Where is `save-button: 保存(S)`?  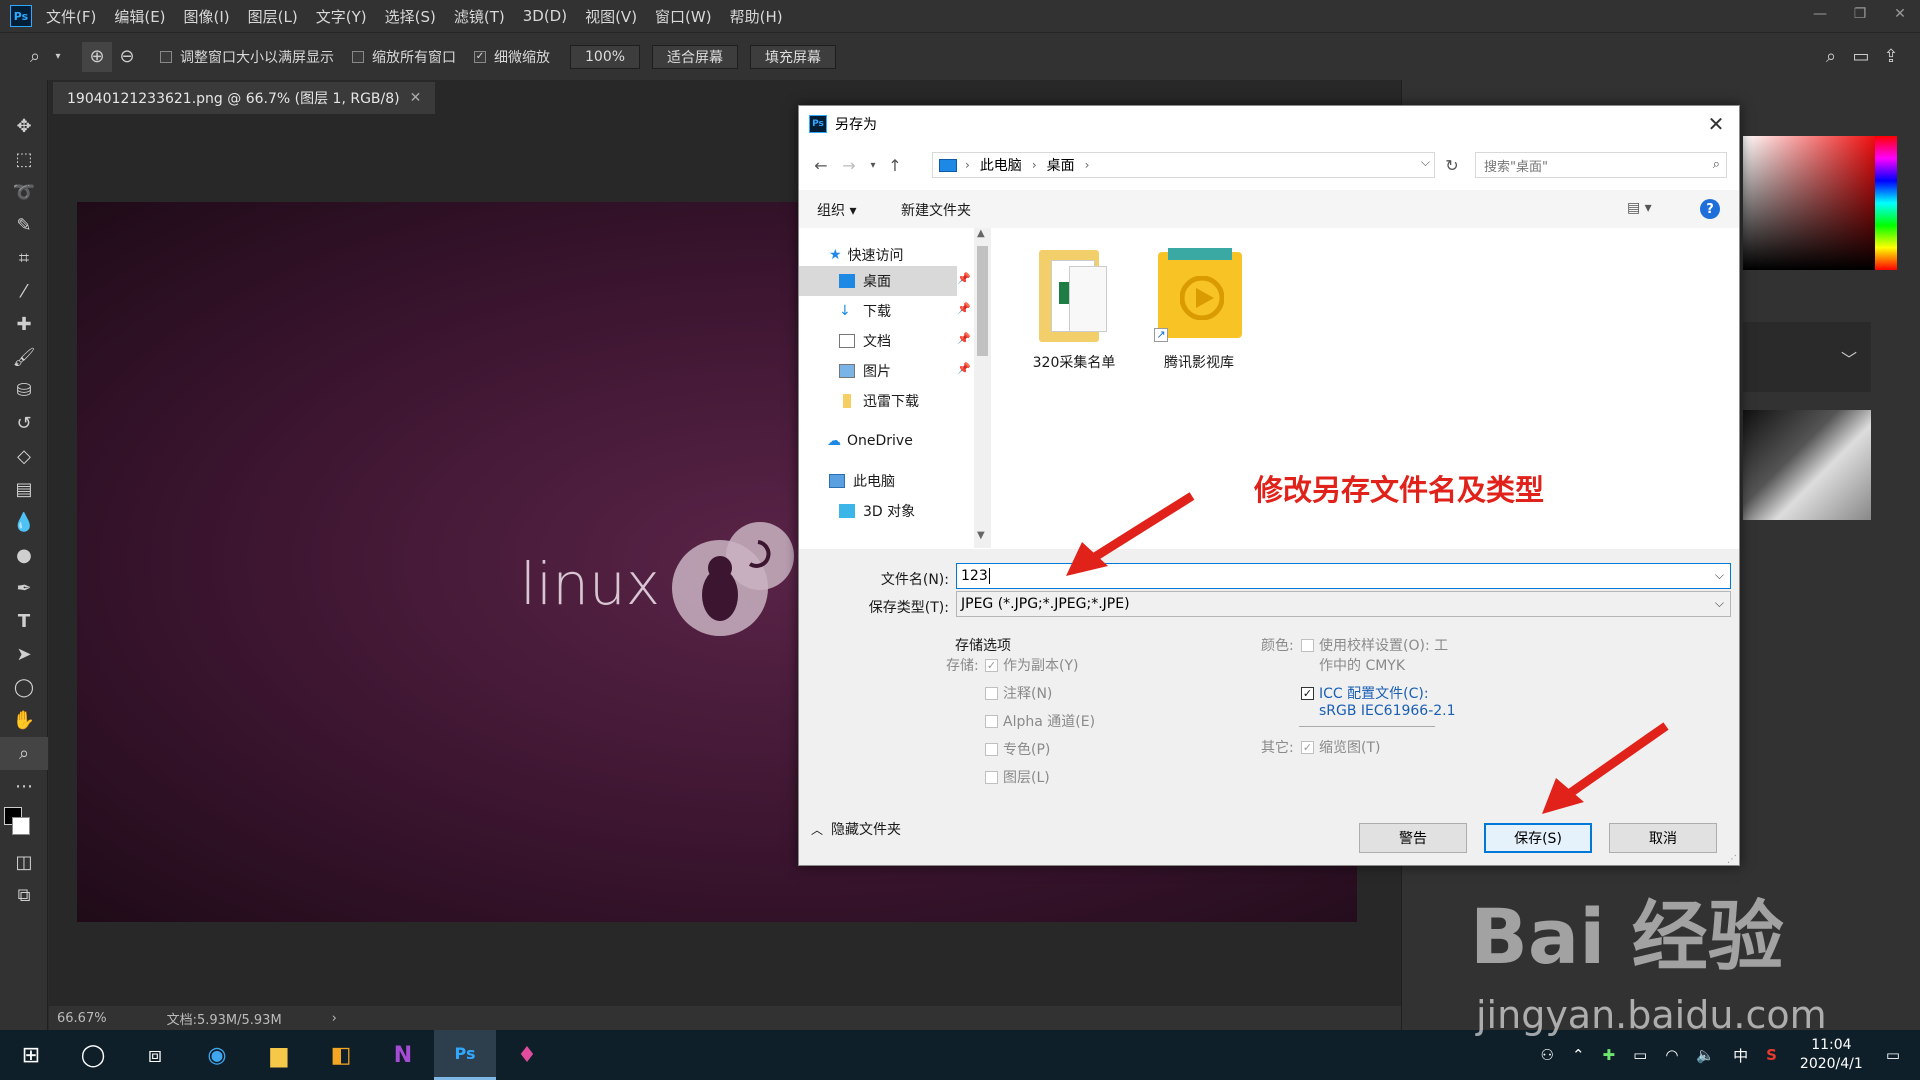
save-button: 保存(S) is located at coordinates (1538, 838).